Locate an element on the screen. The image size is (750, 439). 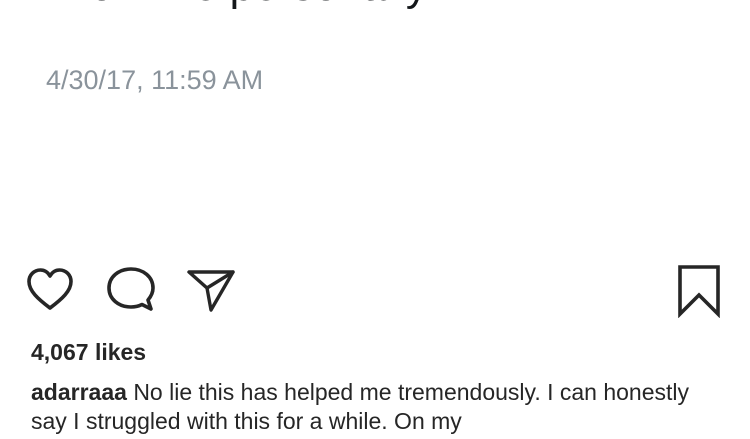
comment-button is located at coordinates (131, 290).